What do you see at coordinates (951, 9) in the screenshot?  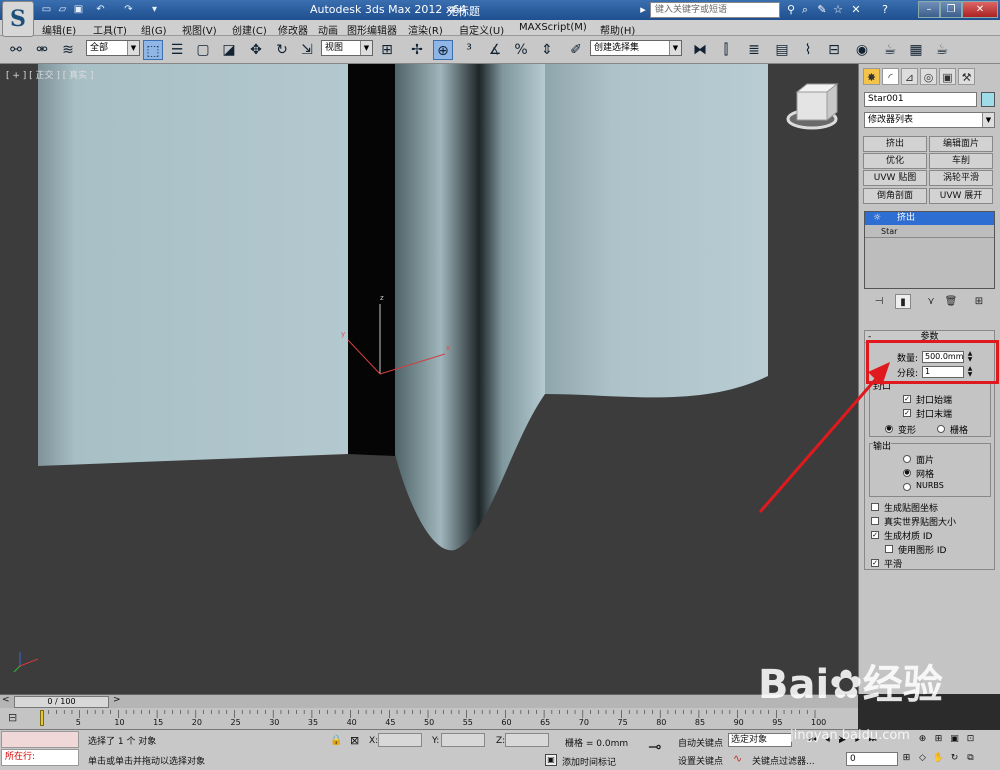 I see `restore-button: ❐` at bounding box center [951, 9].